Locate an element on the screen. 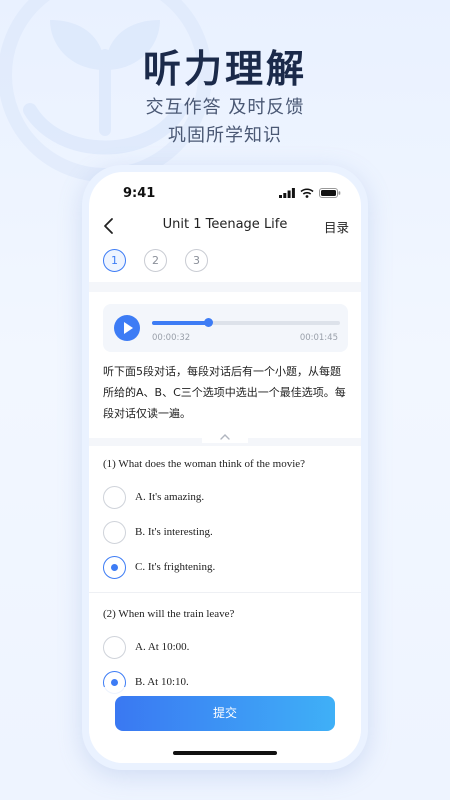  answer-option: A. At 10:00. is located at coordinates (146, 647).